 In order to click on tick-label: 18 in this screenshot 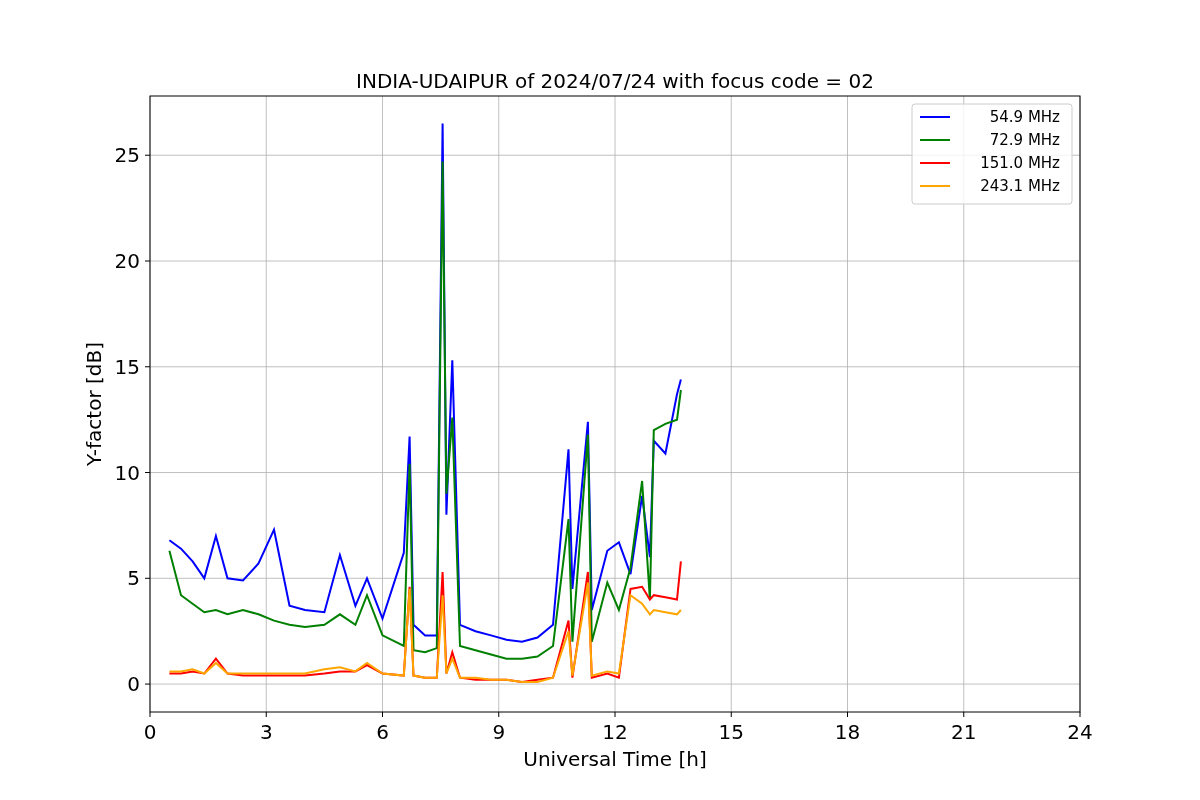, I will do `click(847, 732)`.